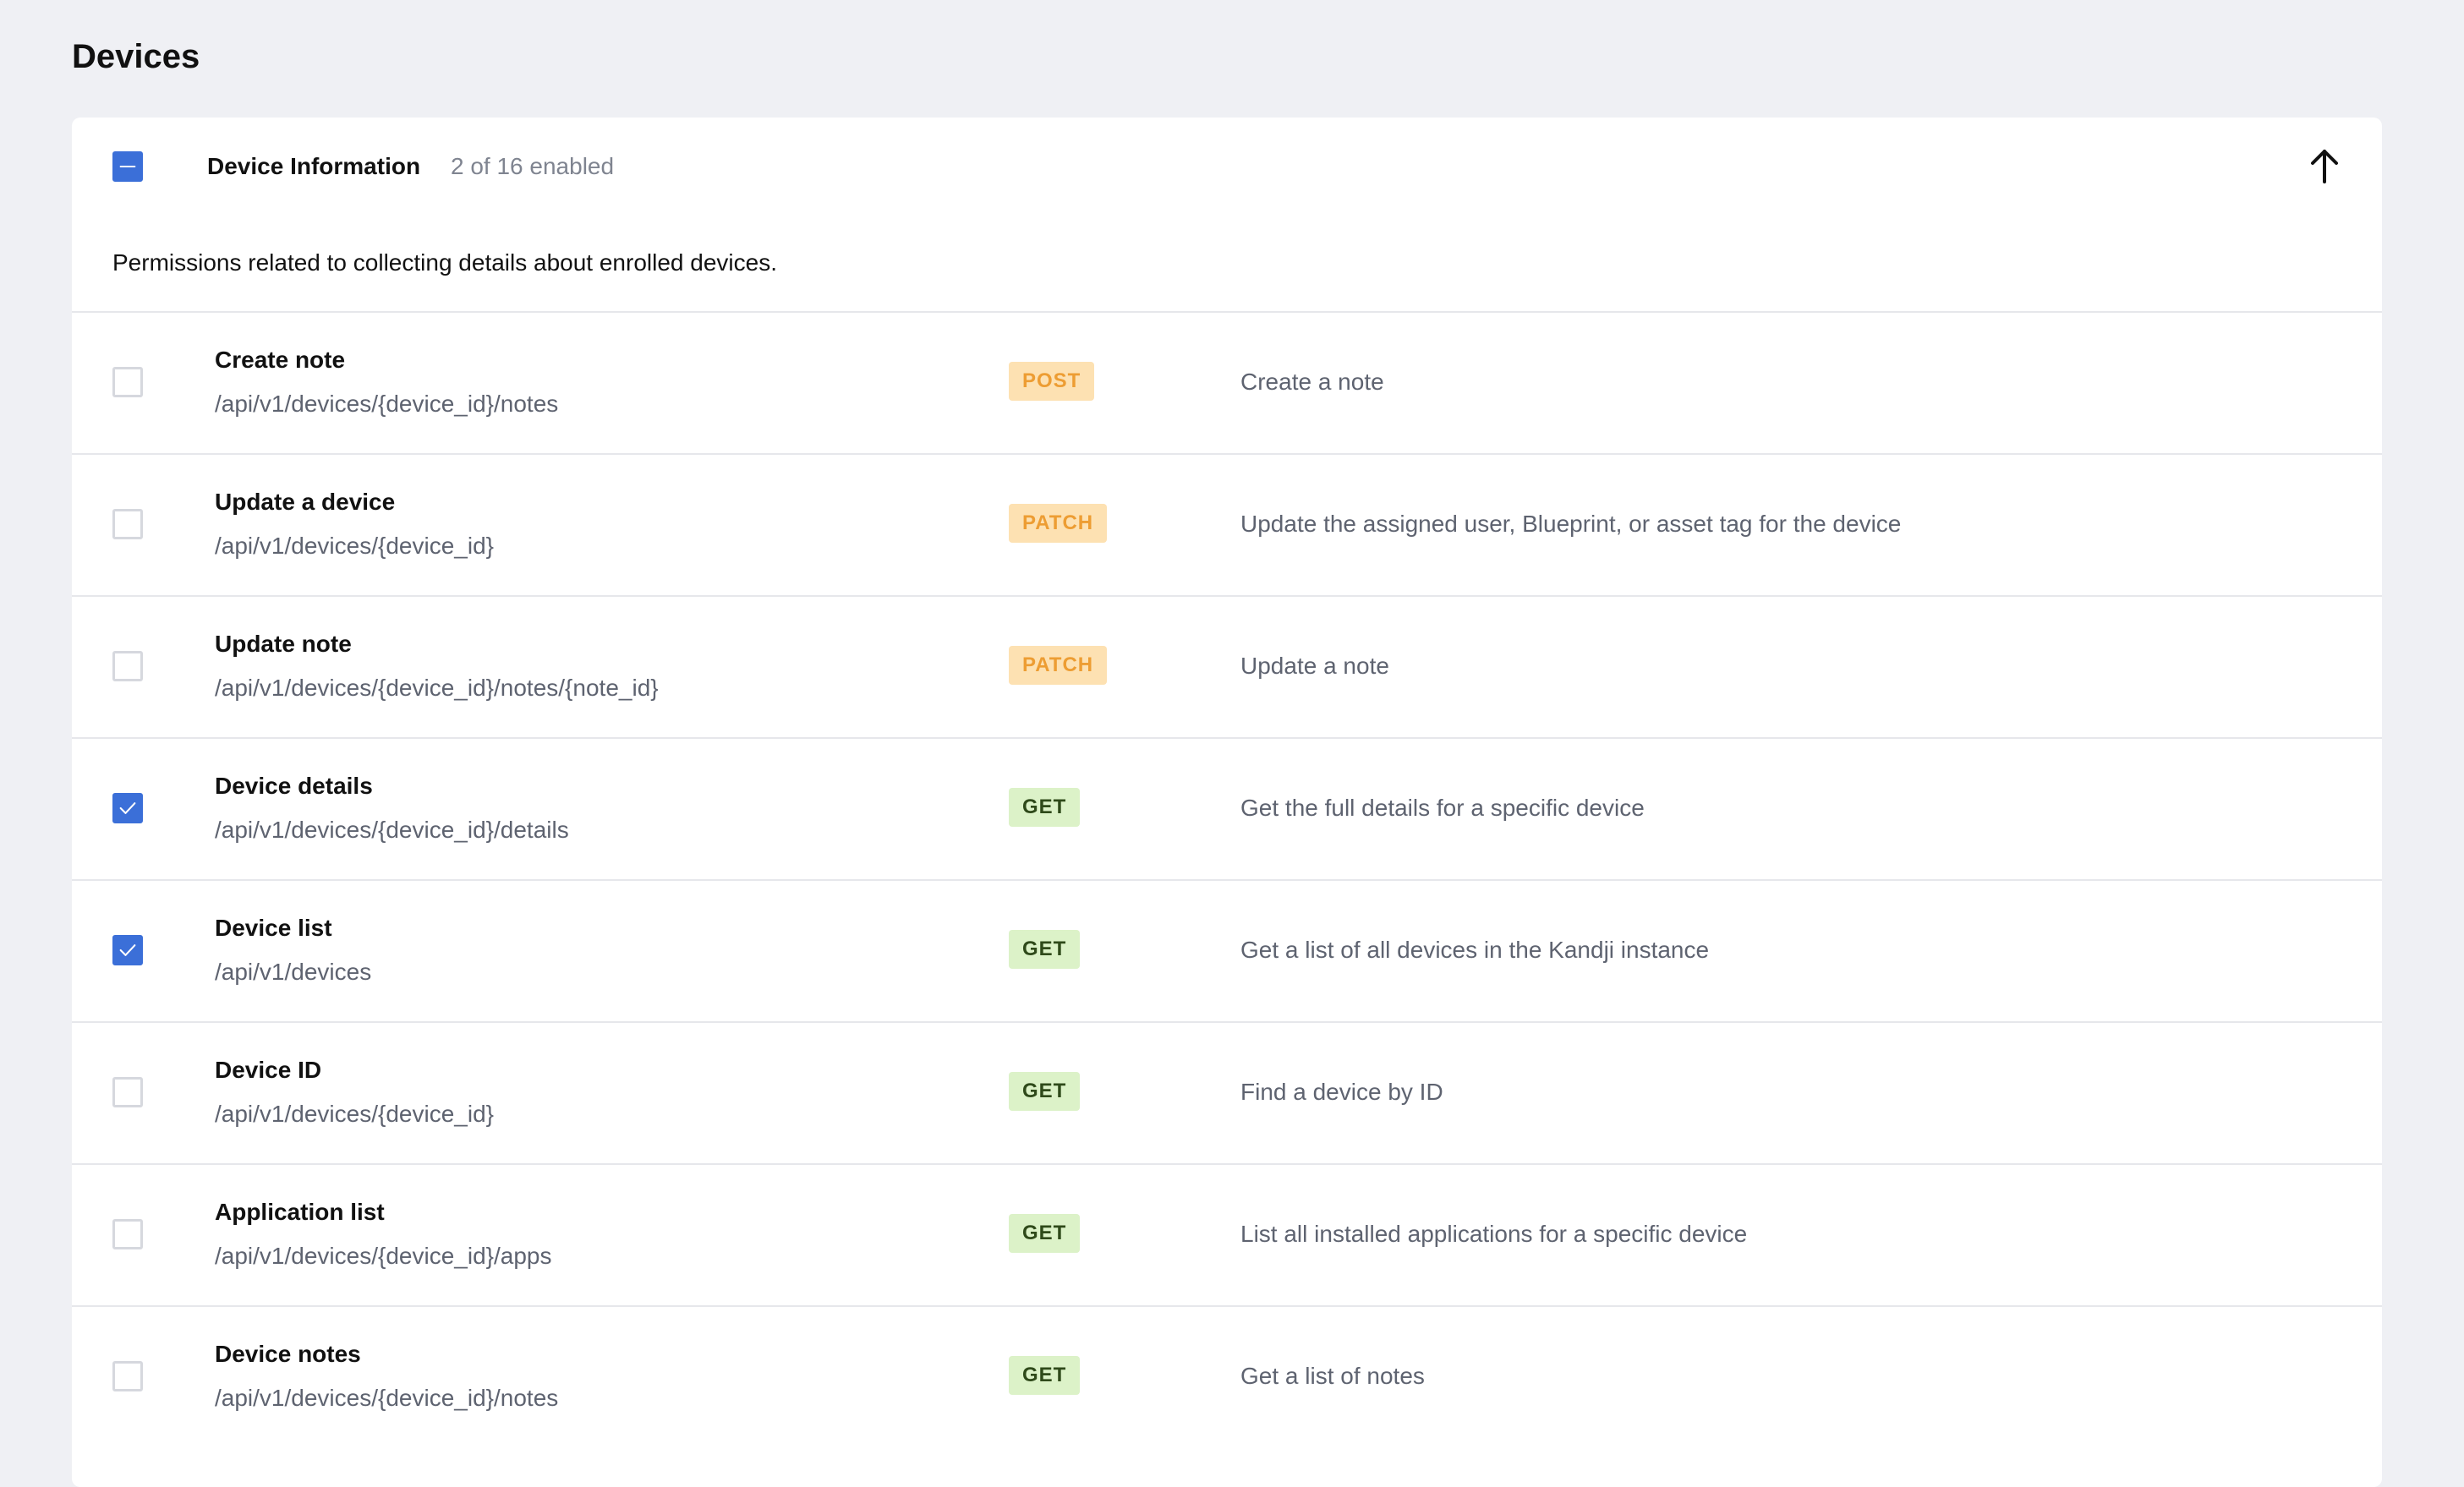 The image size is (2464, 1487). I want to click on collapse-section-button, so click(2324, 167).